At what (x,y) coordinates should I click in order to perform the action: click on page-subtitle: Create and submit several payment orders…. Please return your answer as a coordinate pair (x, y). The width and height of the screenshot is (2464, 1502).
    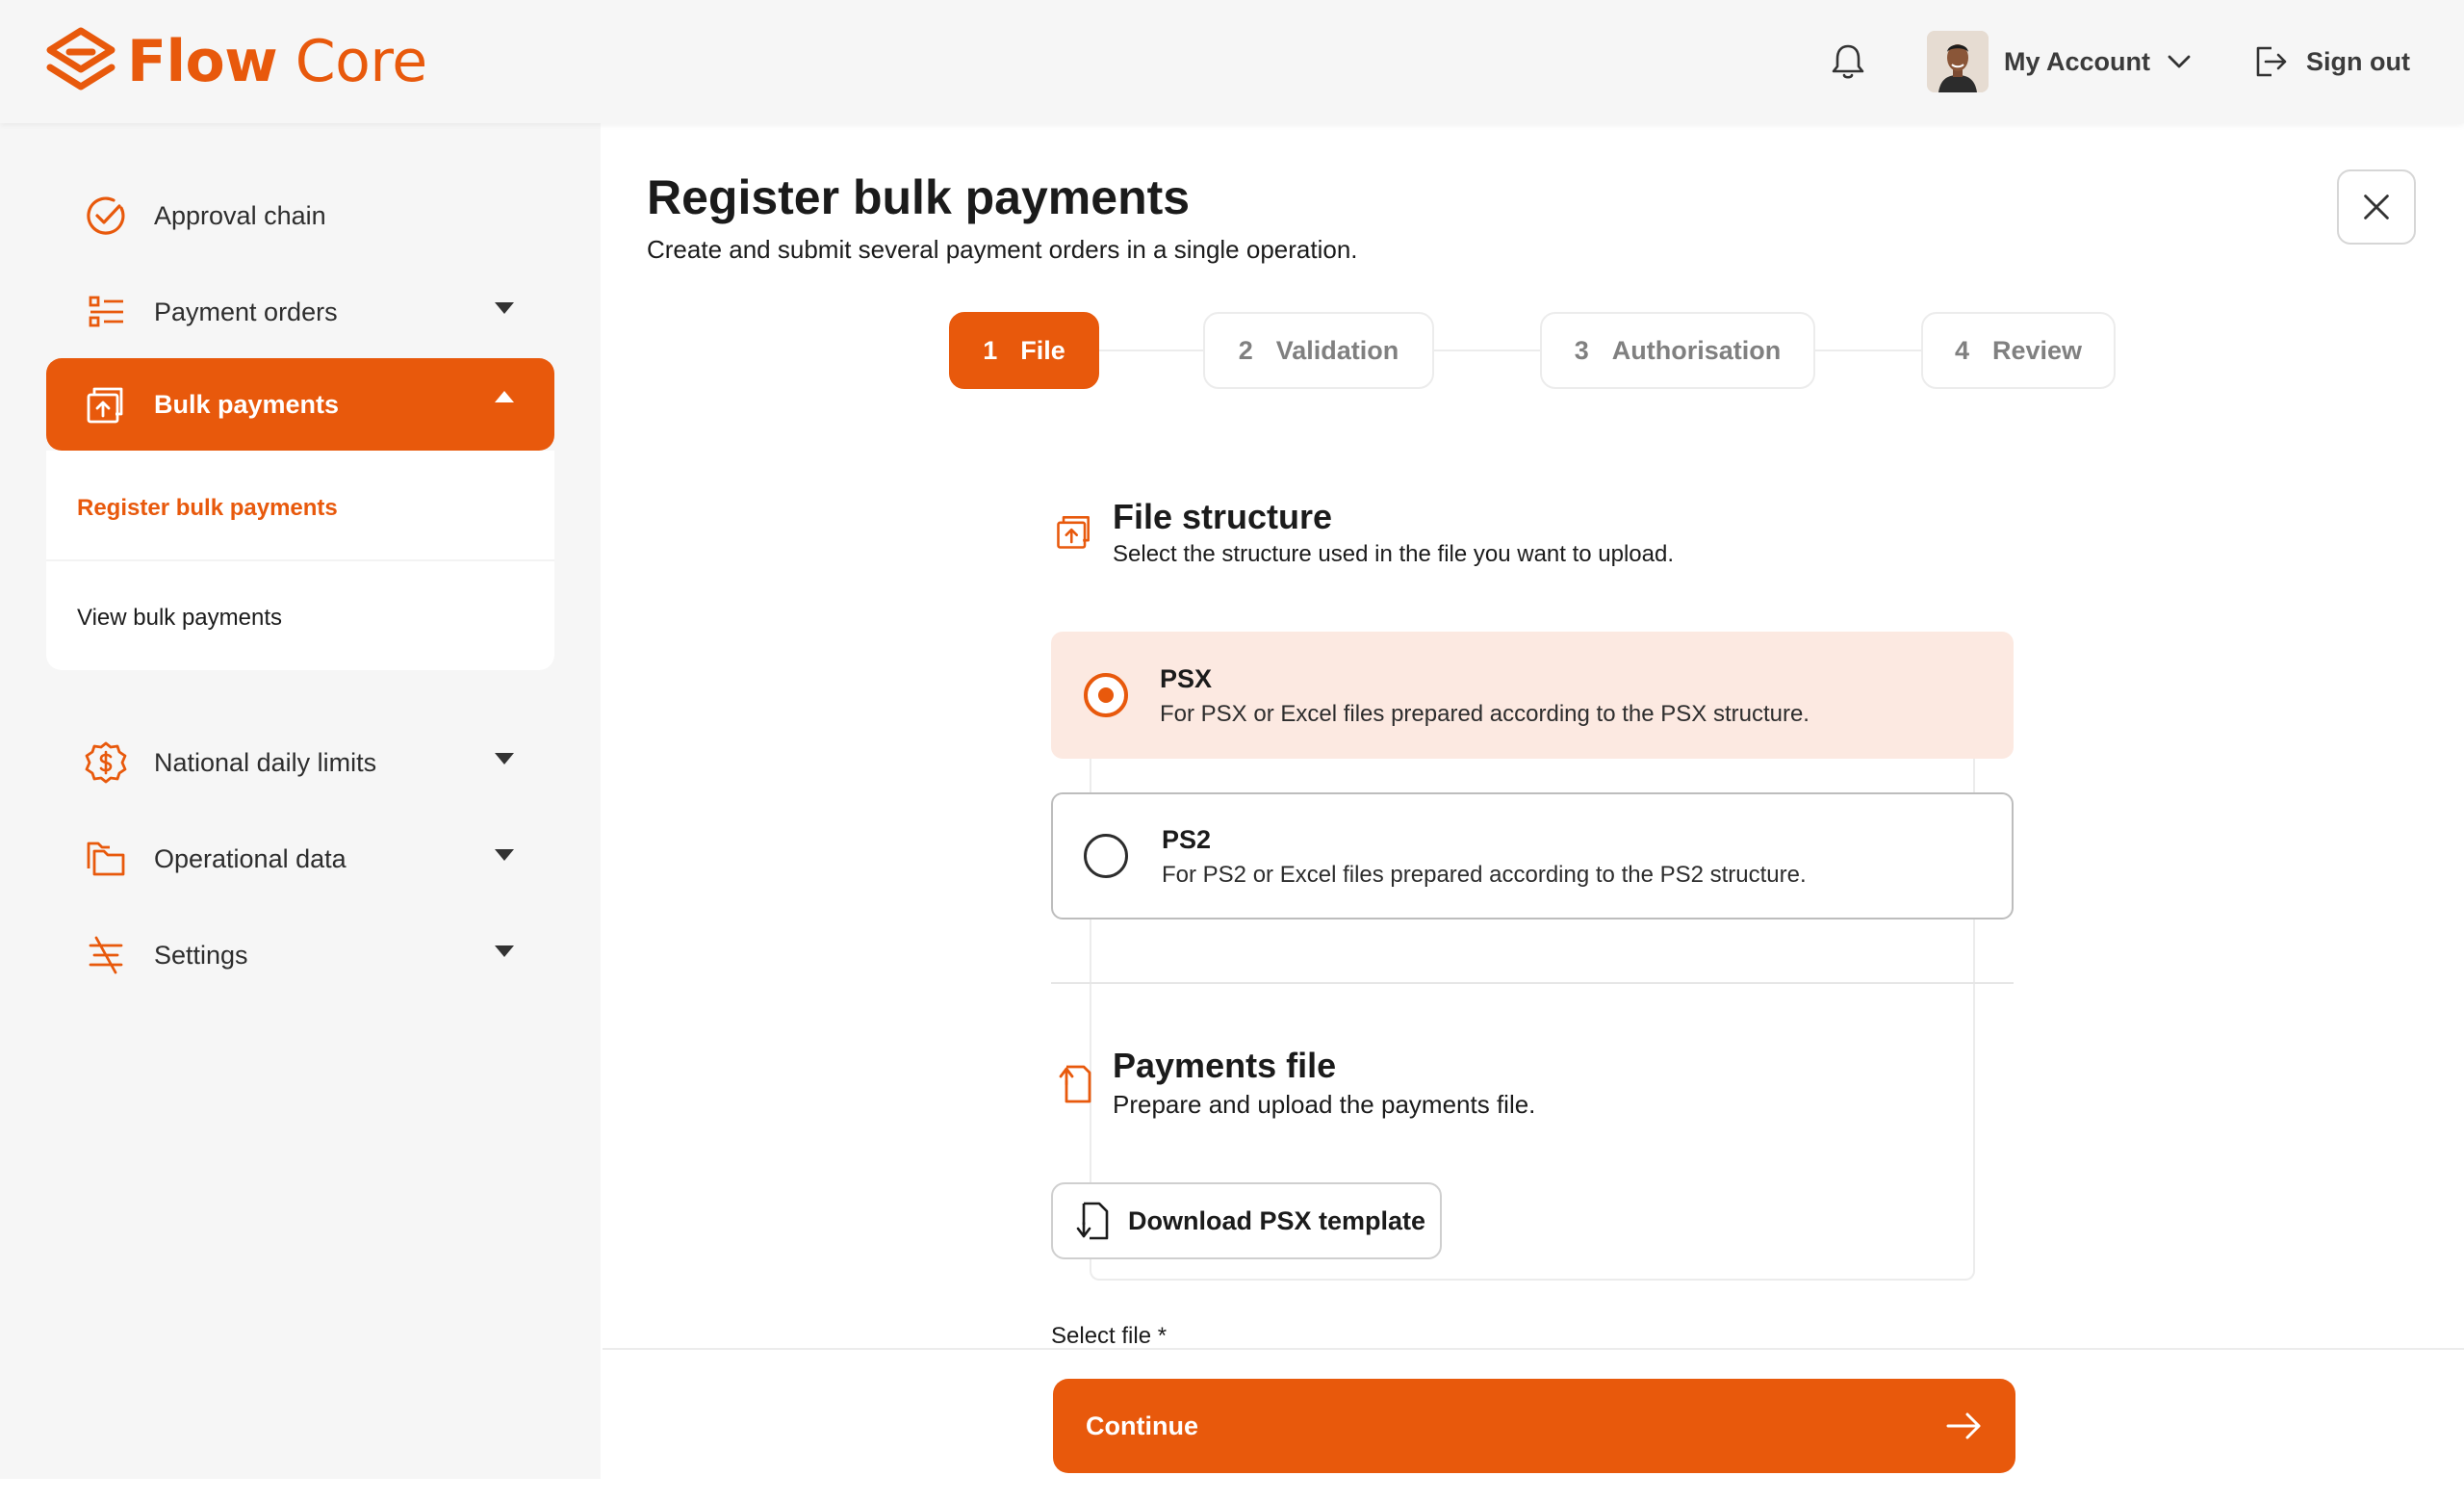
    Looking at the image, I should click on (1002, 249).